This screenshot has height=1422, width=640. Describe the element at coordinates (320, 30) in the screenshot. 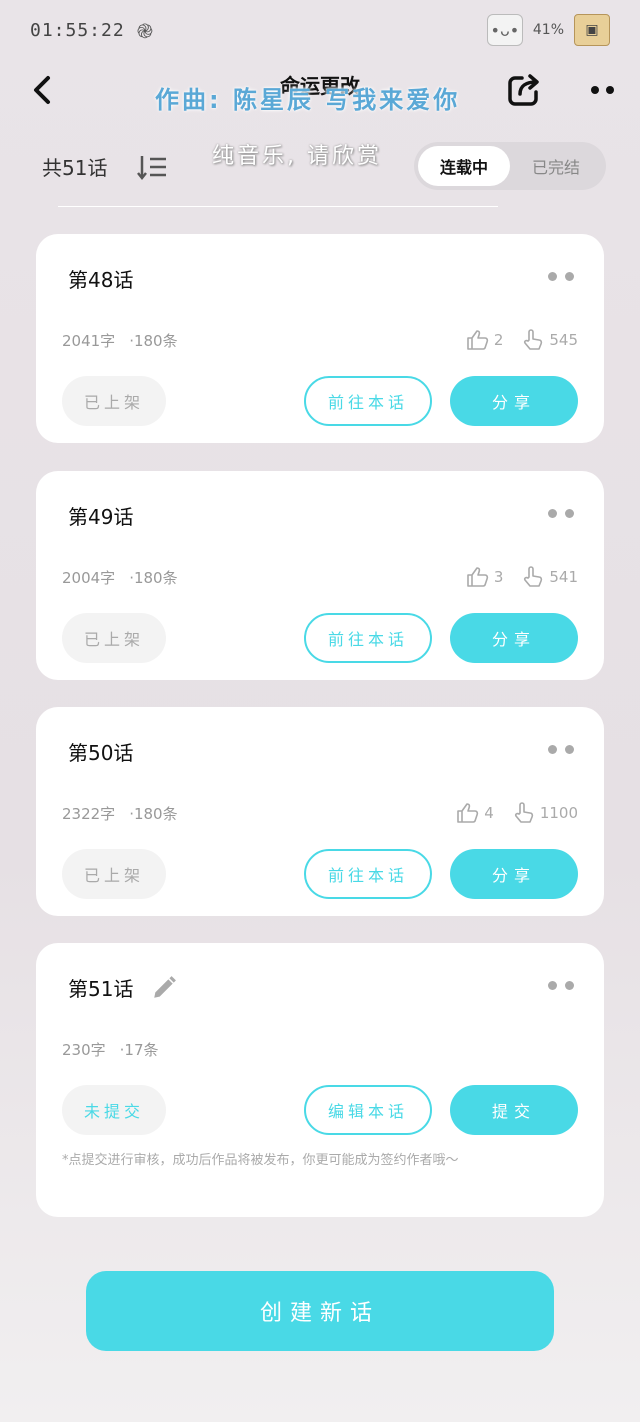

I see `status-bar: 01:55:22 ֎ •ᴗ• 41% ▣` at that location.